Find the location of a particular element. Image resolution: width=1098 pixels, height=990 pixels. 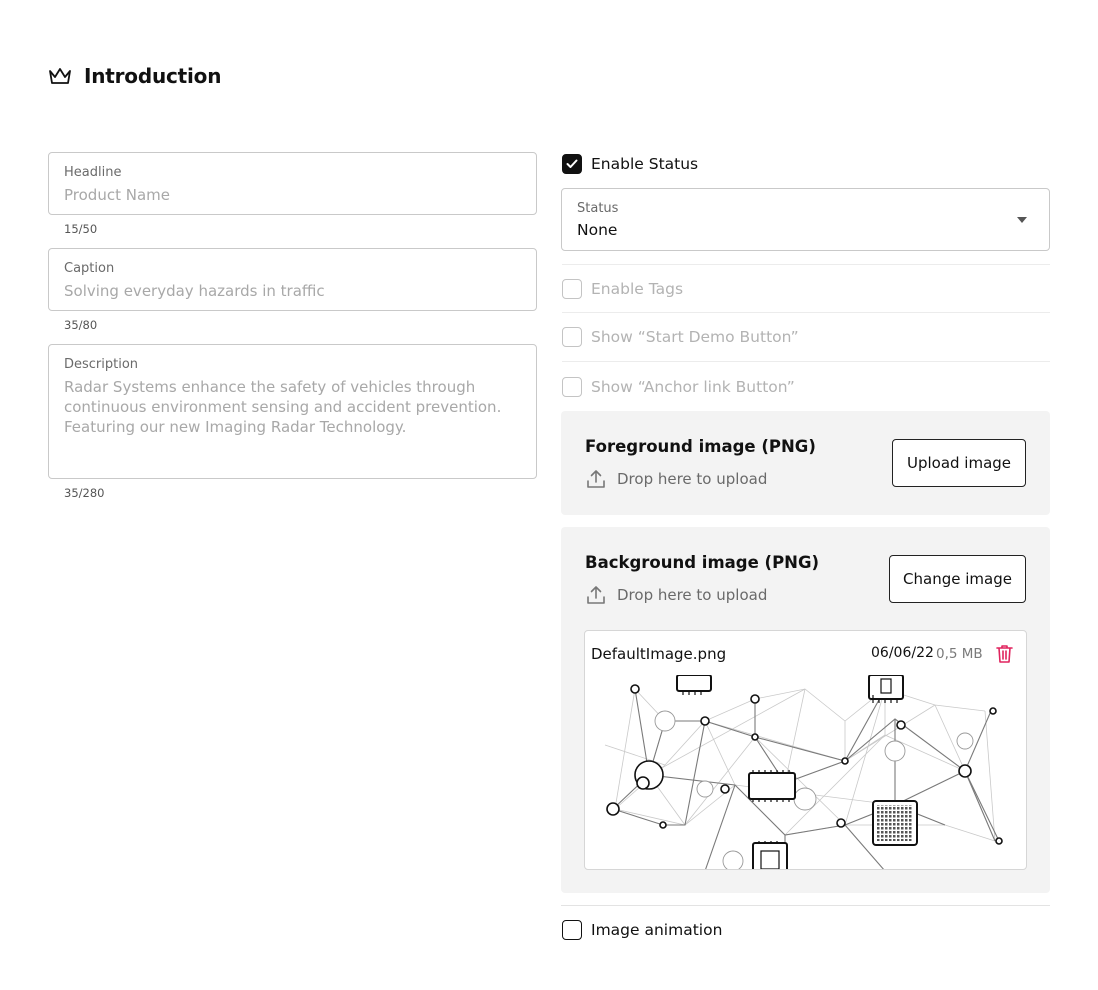

description-counter: 35/280 is located at coordinates (84, 493).